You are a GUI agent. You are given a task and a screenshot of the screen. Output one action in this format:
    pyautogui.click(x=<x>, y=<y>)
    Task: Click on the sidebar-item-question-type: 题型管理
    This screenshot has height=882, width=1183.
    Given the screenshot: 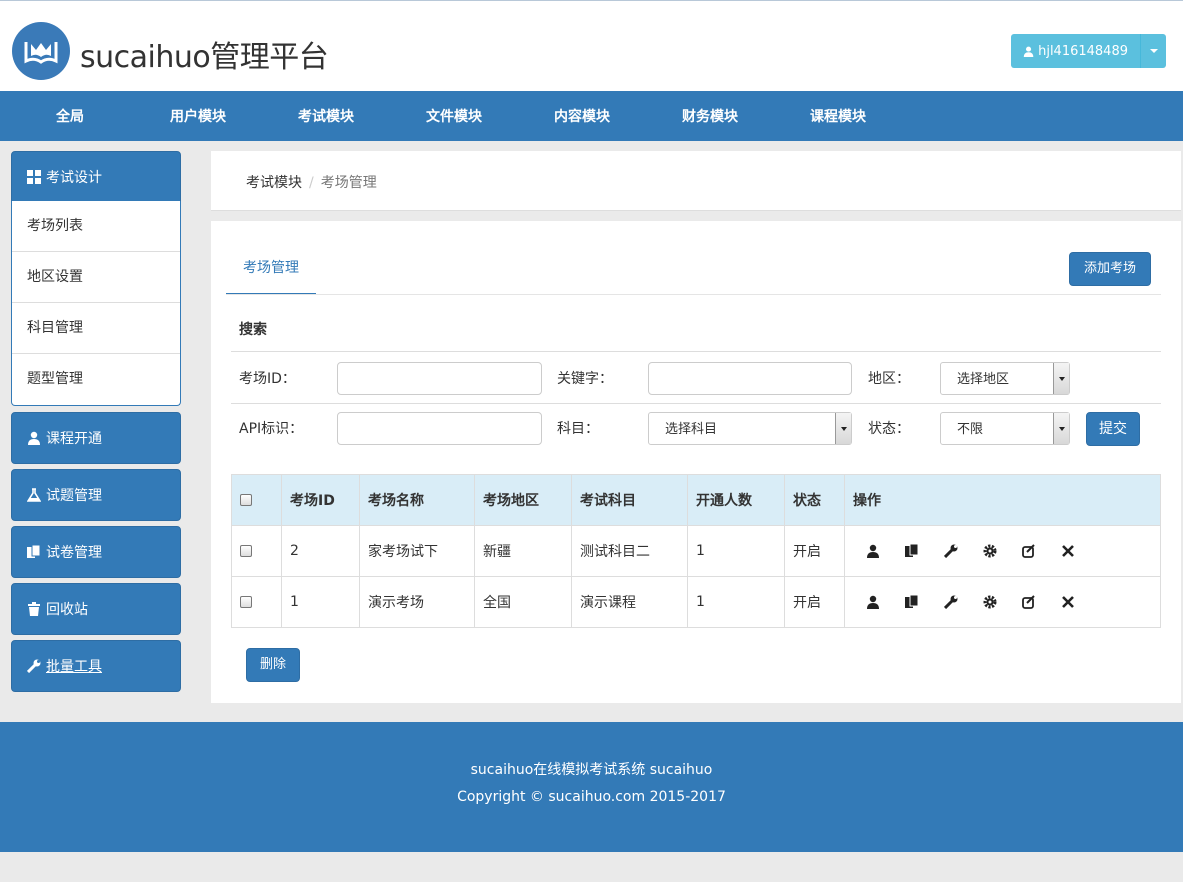 What is the action you would take?
    pyautogui.click(x=96, y=379)
    